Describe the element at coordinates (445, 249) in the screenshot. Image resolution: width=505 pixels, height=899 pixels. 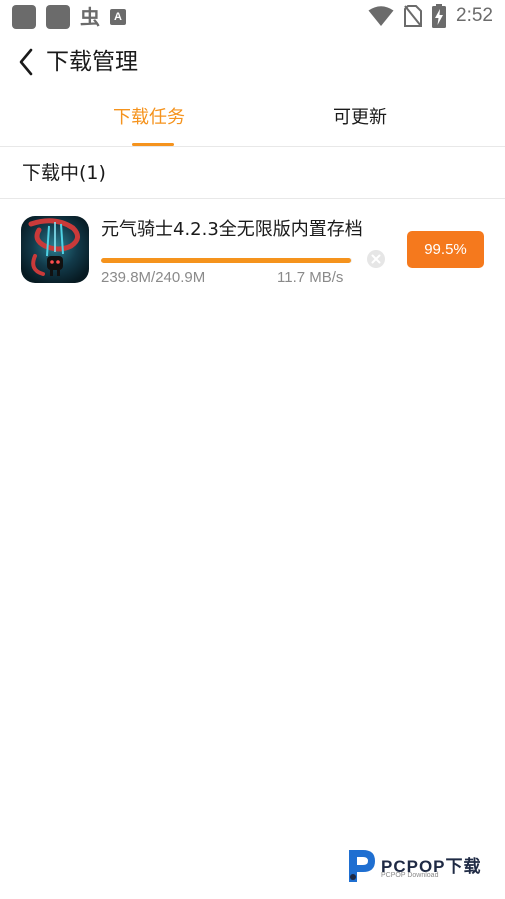
I see `download-percent-button: 99.5%` at that location.